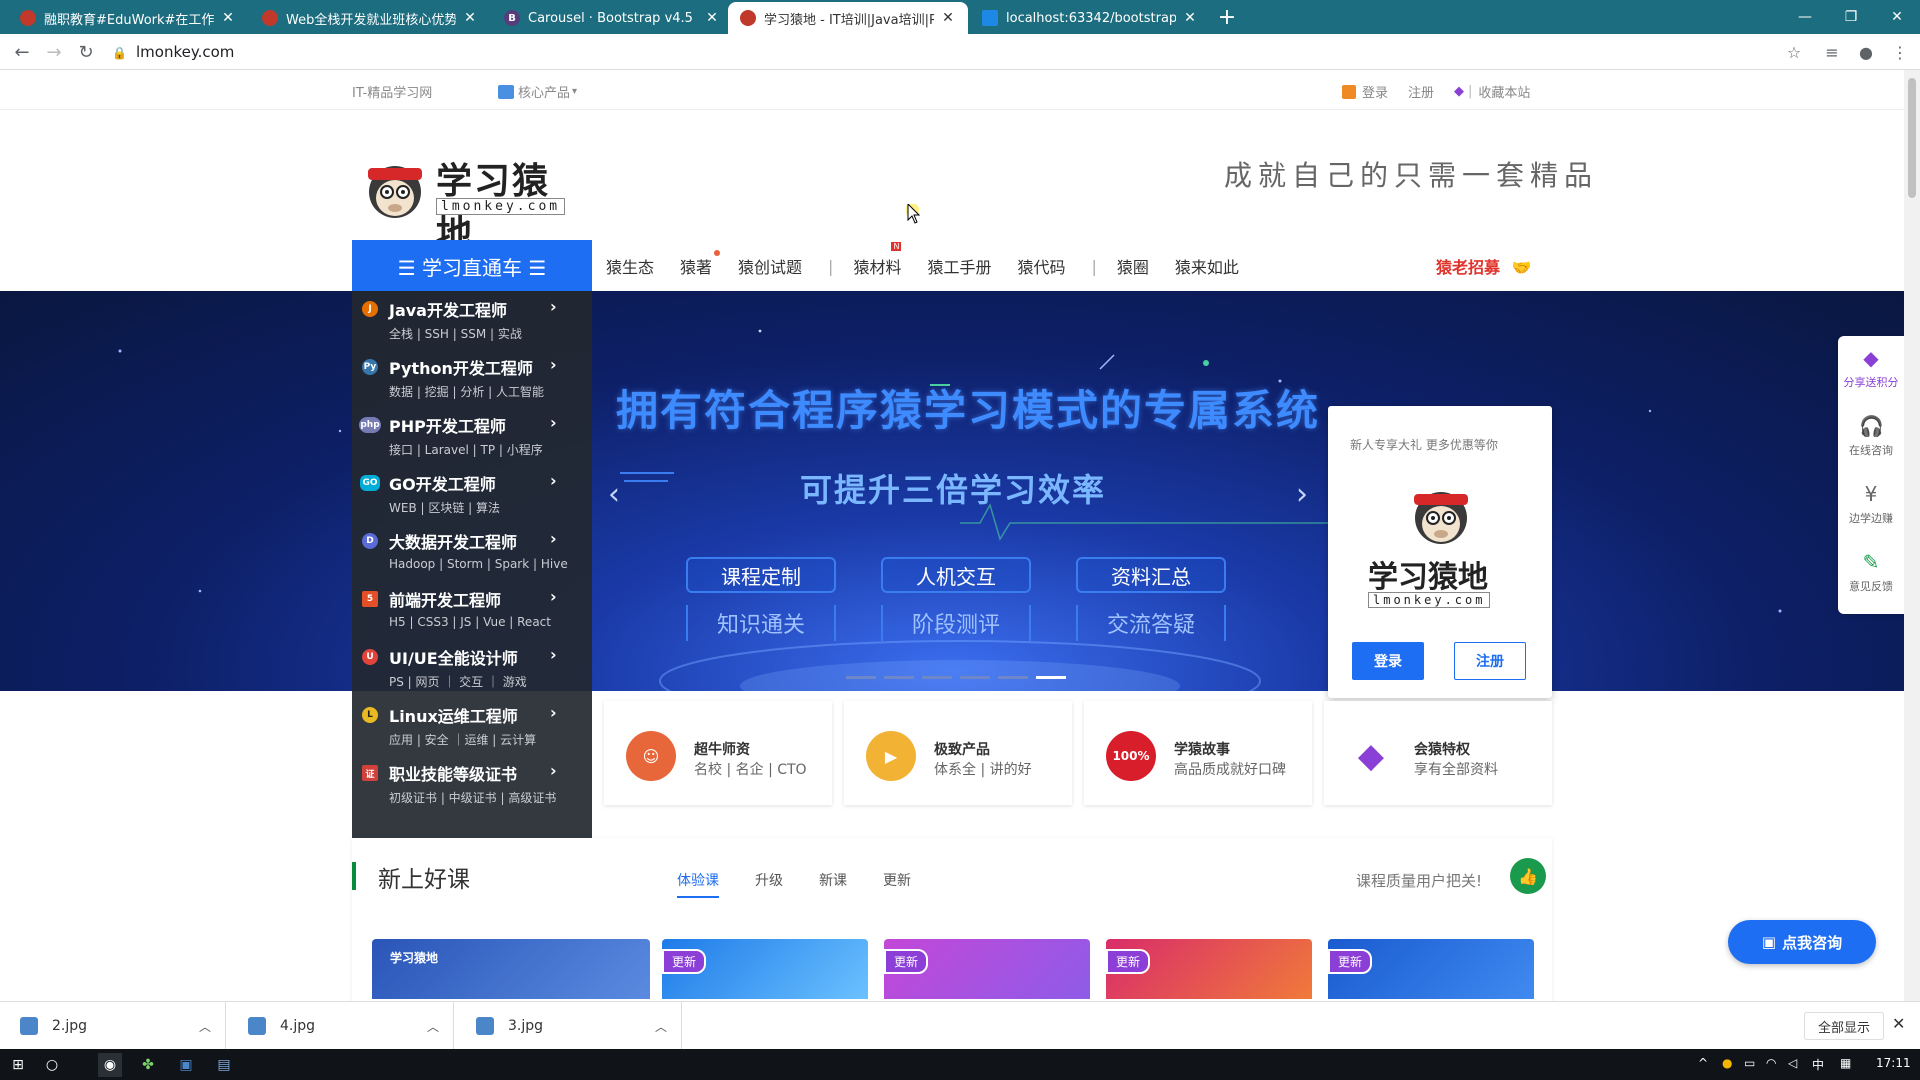  I want to click on course-card: 学习猿地, so click(511, 969).